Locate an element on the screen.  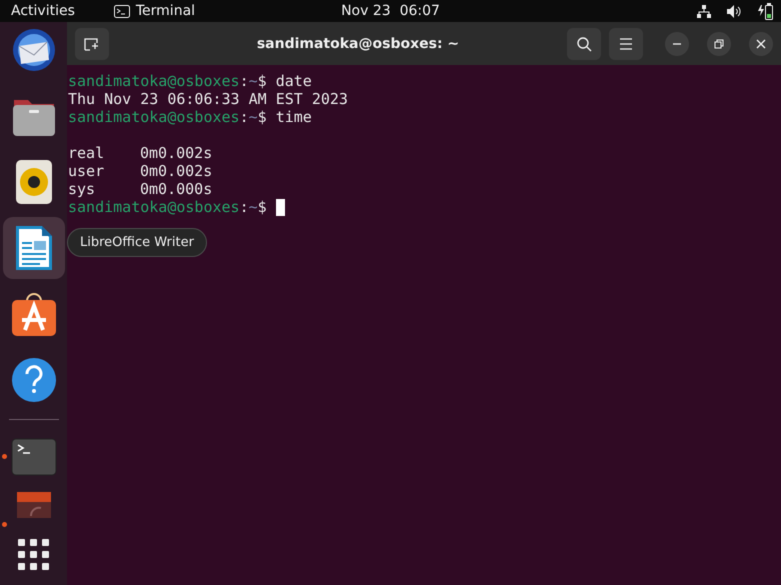
help-icon is located at coordinates (34, 380).